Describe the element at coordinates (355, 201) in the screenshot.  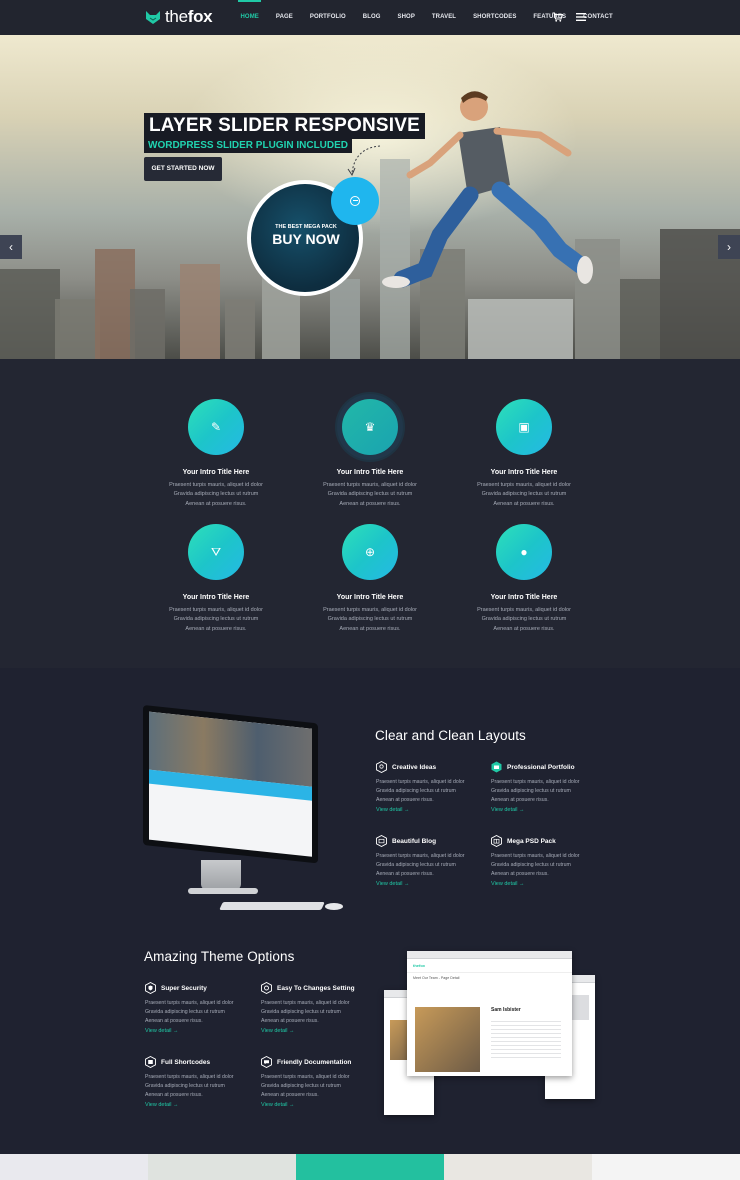
I see `minus-circle-icon` at that location.